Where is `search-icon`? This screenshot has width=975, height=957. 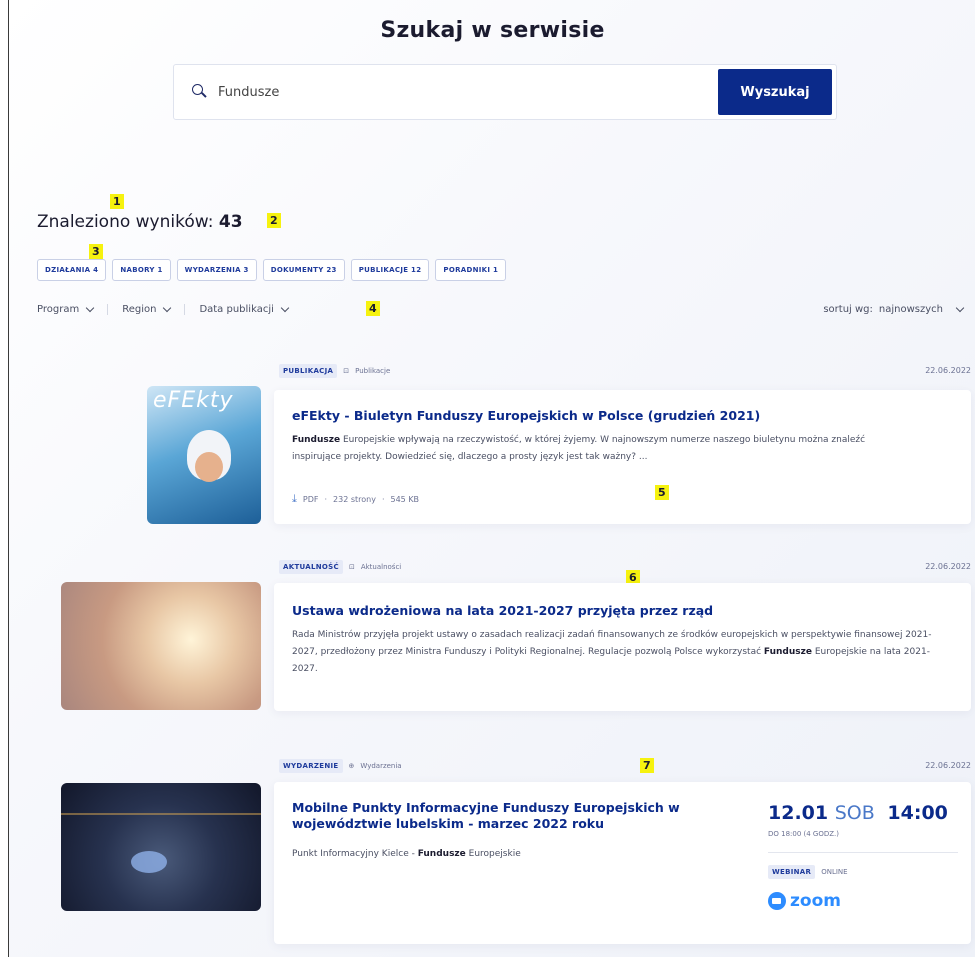 search-icon is located at coordinates (200, 92).